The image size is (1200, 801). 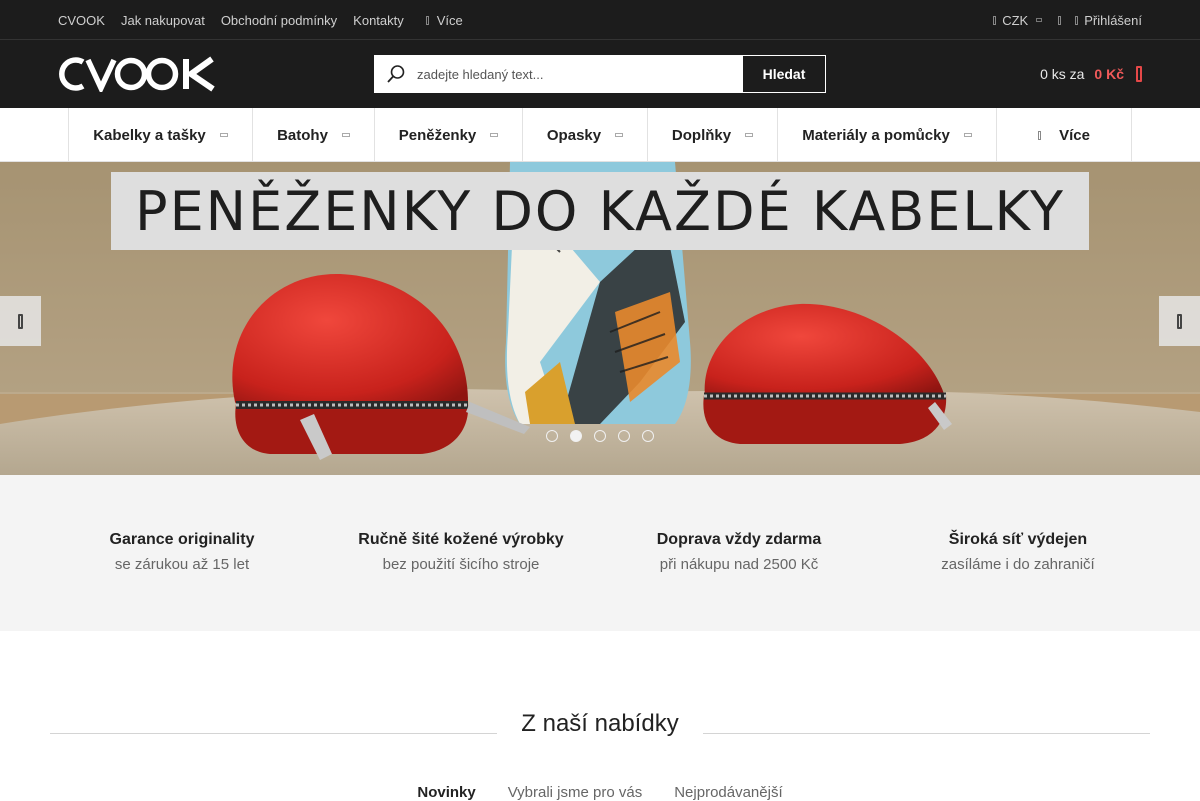 I want to click on nav-item-more: Více, so click(x=1064, y=135).